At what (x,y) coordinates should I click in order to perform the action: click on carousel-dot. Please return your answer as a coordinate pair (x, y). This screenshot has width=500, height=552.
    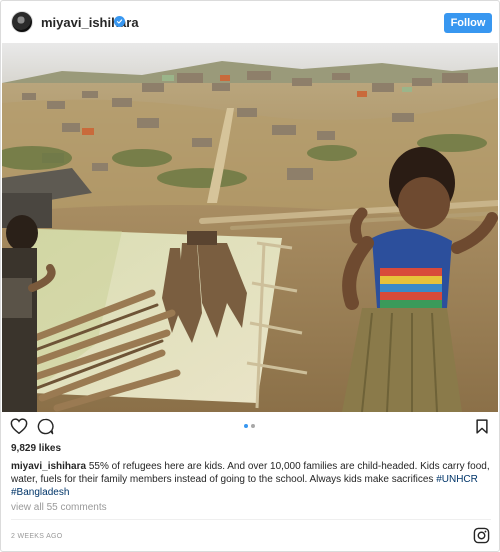
    Looking at the image, I should click on (253, 426).